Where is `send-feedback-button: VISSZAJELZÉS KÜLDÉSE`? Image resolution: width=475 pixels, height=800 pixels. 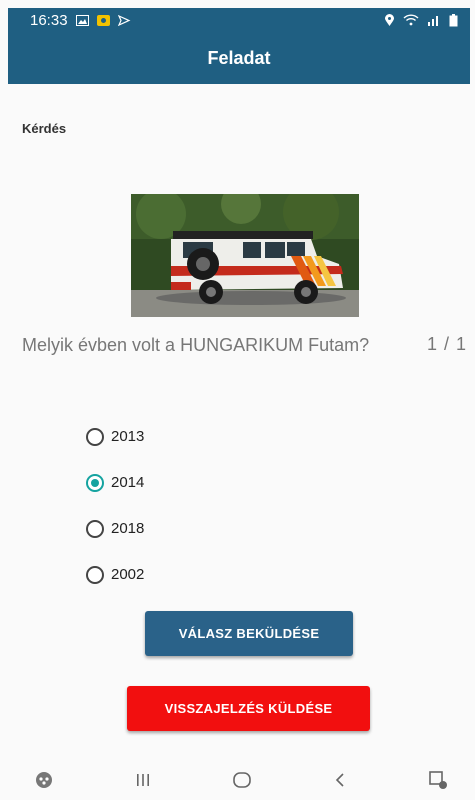
send-feedback-button: VISSZAJELZÉS KÜLDÉSE is located at coordinates (248, 708).